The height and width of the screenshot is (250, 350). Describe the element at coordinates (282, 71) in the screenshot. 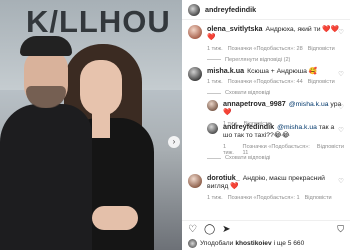

I see `comment-text: Ксюша + Андрюша 🥰` at that location.